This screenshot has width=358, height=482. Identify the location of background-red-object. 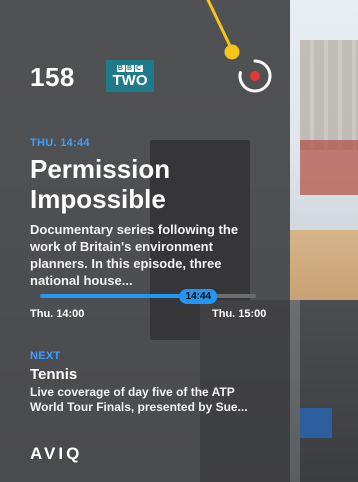
(329, 167).